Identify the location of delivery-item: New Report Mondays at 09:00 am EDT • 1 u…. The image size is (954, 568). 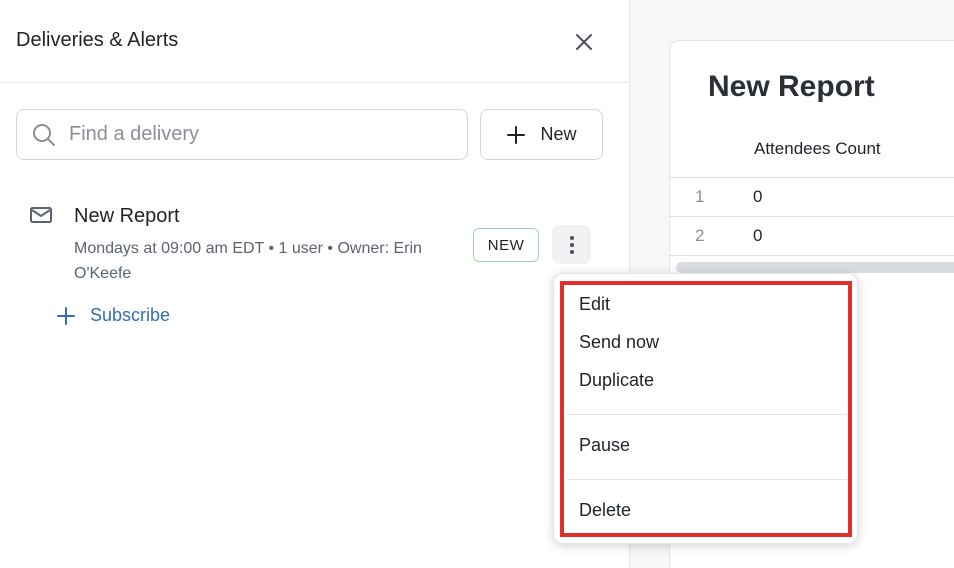
(314, 245).